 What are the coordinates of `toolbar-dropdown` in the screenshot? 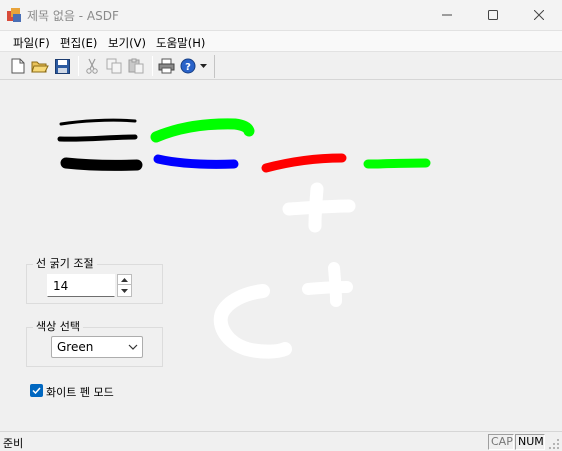 It's located at (203, 66).